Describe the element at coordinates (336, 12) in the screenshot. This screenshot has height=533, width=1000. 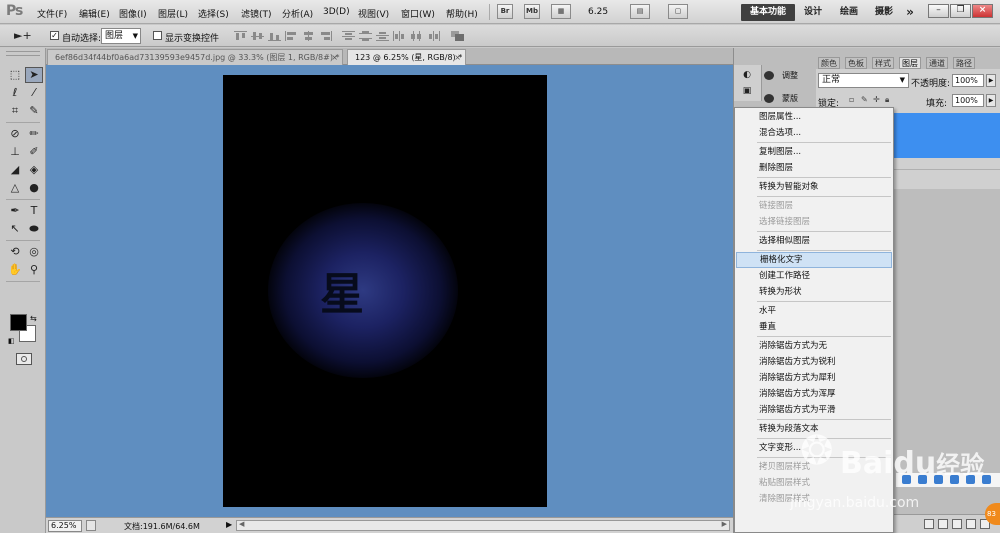
I see `menu-3d: 3D(D)` at that location.